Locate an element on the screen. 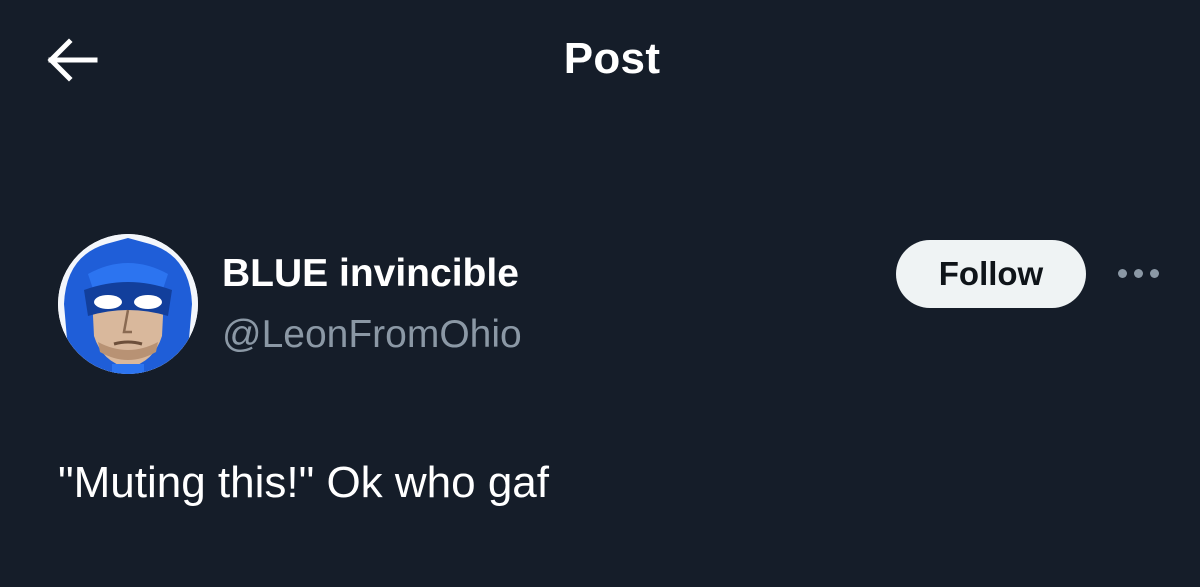 The width and height of the screenshot is (1200, 587). post-text: "Muting this!" Ok who gaf is located at coordinates (304, 482).